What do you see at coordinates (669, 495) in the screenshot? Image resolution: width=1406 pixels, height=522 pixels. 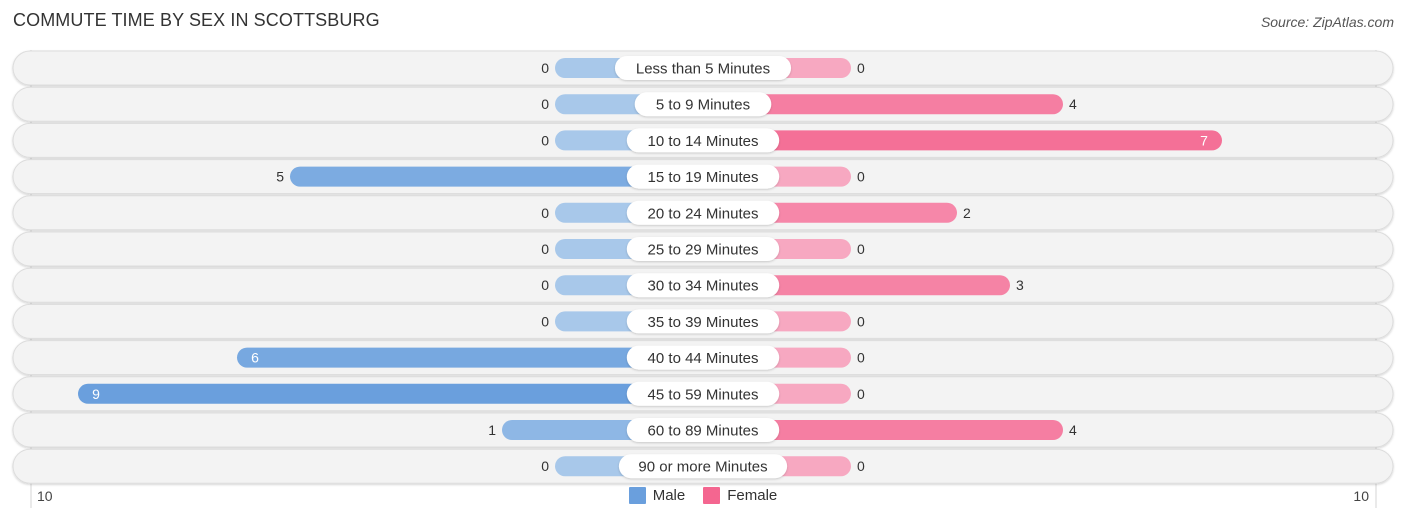 I see `legend-label-male: Male` at bounding box center [669, 495].